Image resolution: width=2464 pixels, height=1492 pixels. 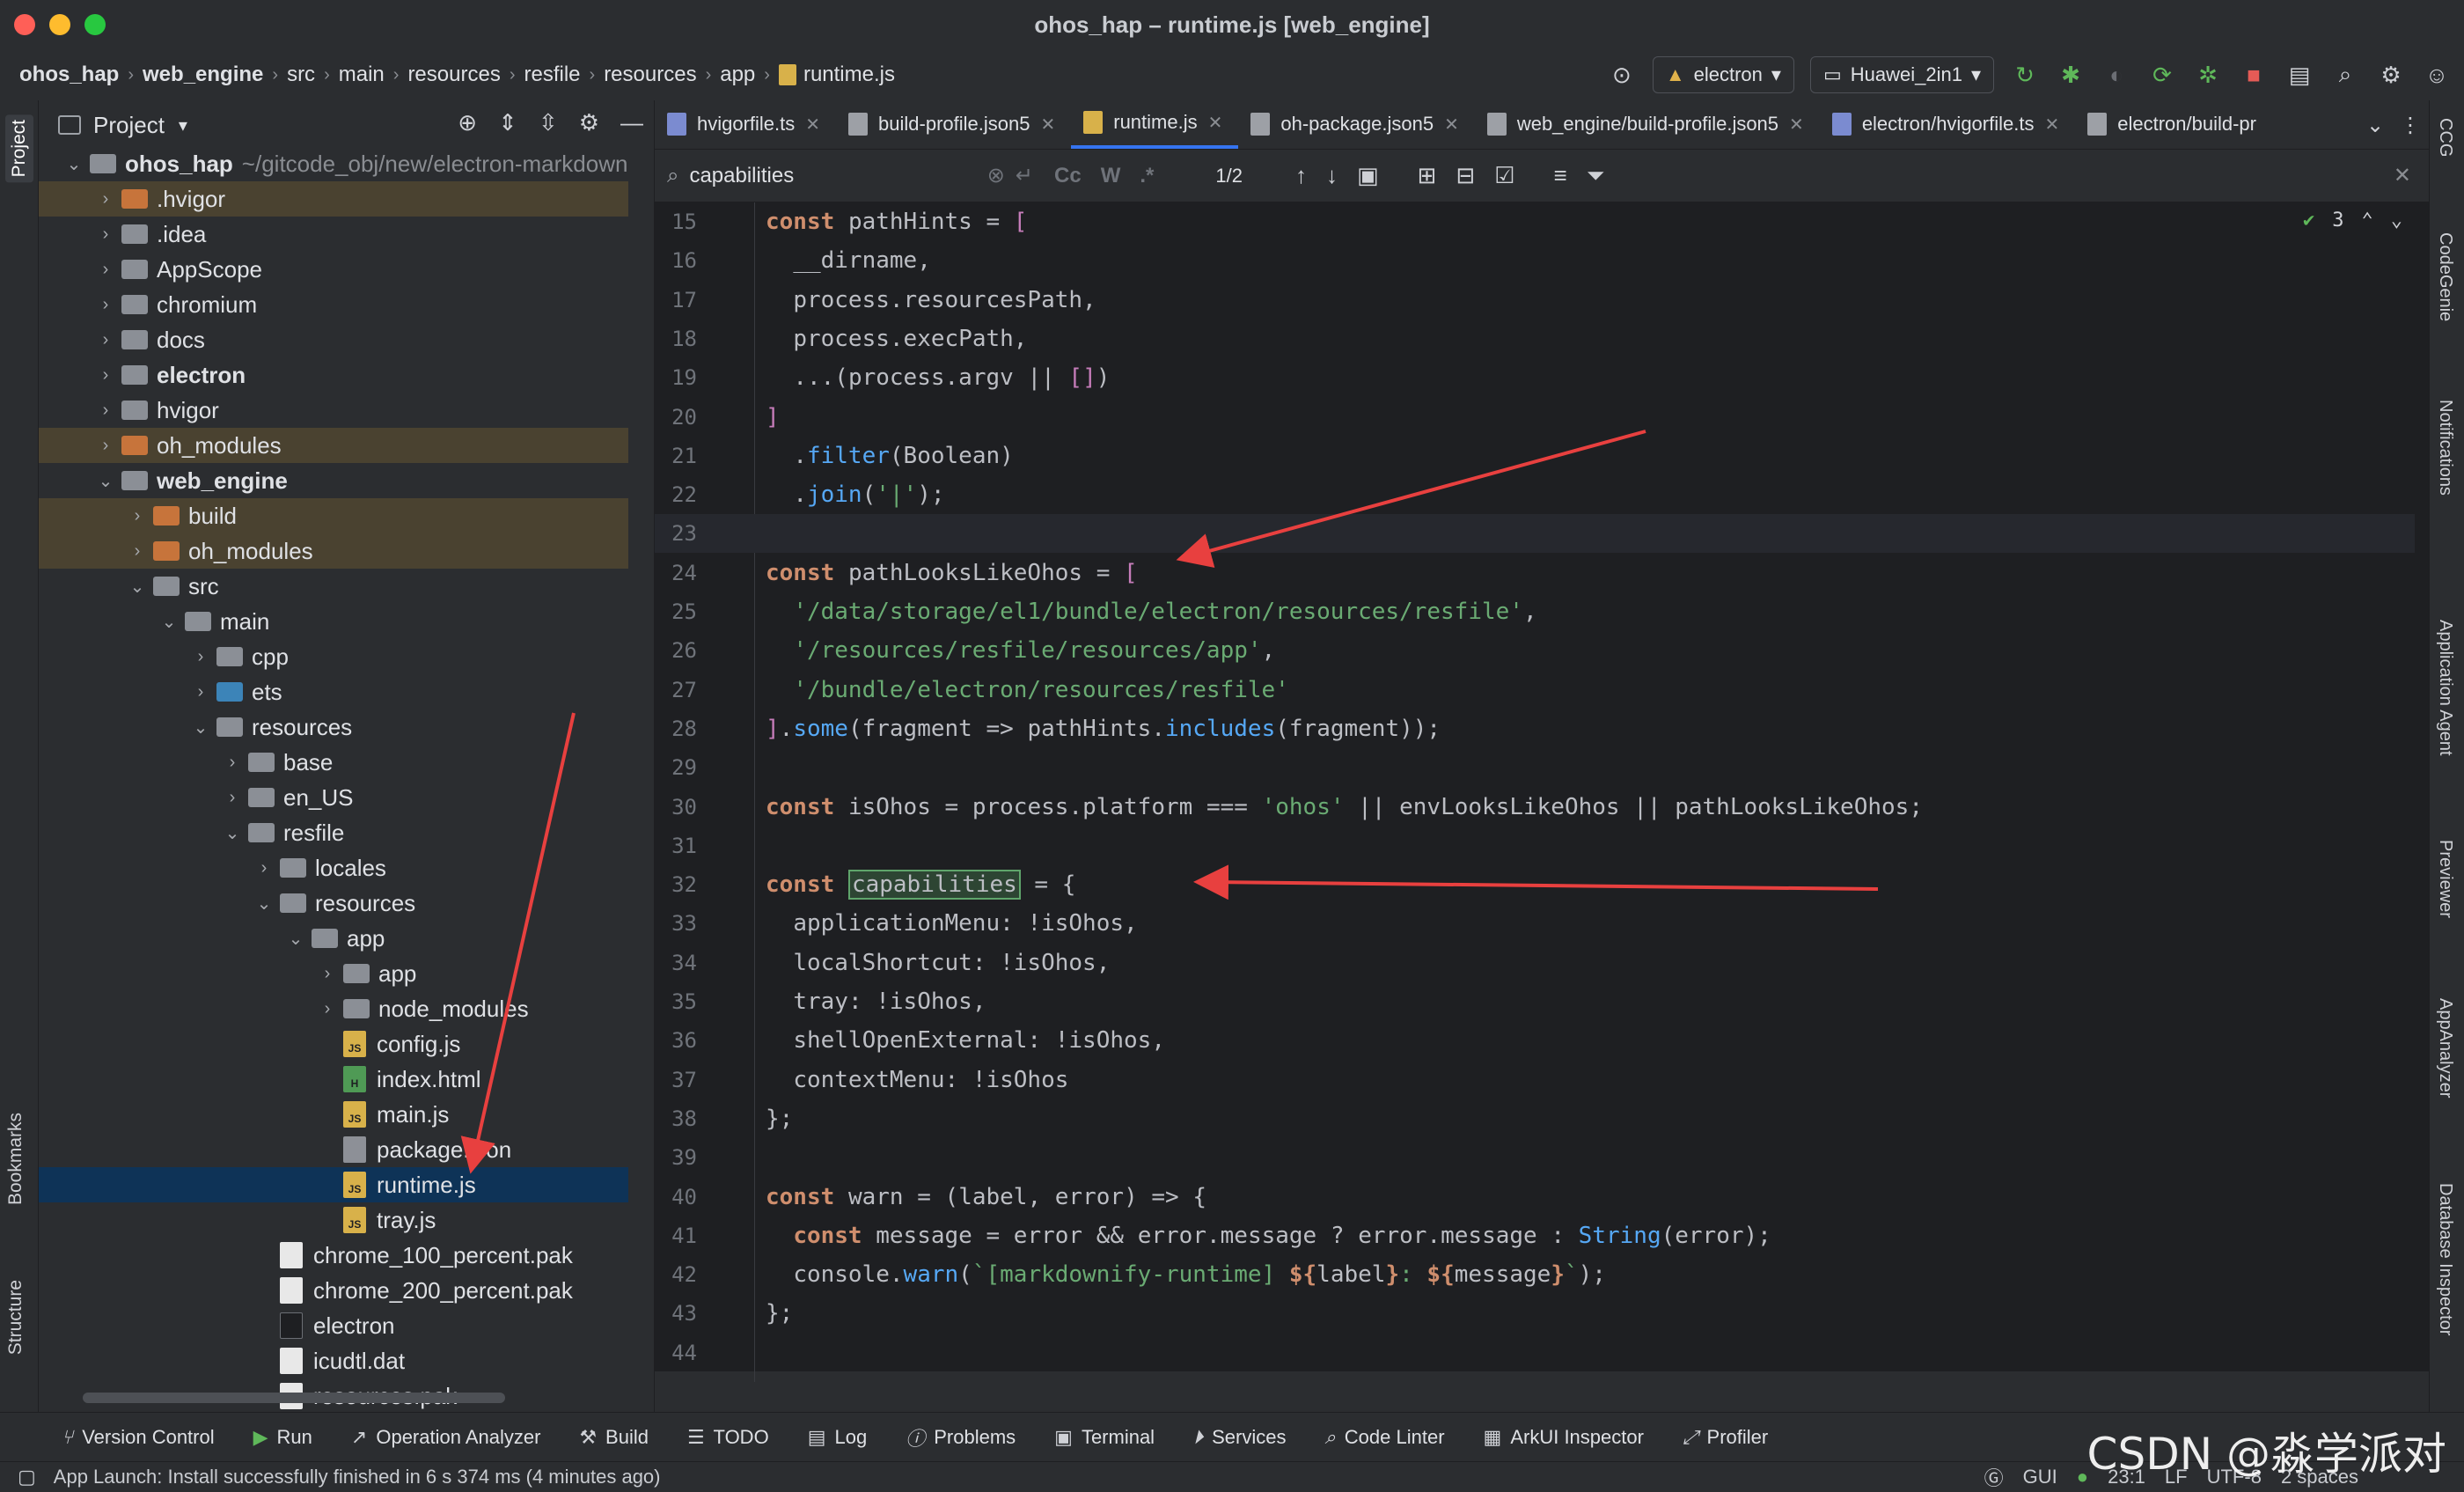 I want to click on filter-icon: ⏷, so click(x=1596, y=176).